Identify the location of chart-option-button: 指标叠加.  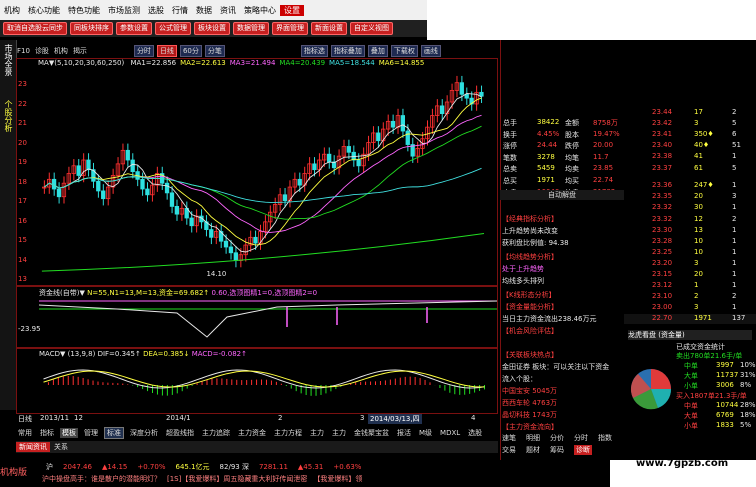
(347, 51).